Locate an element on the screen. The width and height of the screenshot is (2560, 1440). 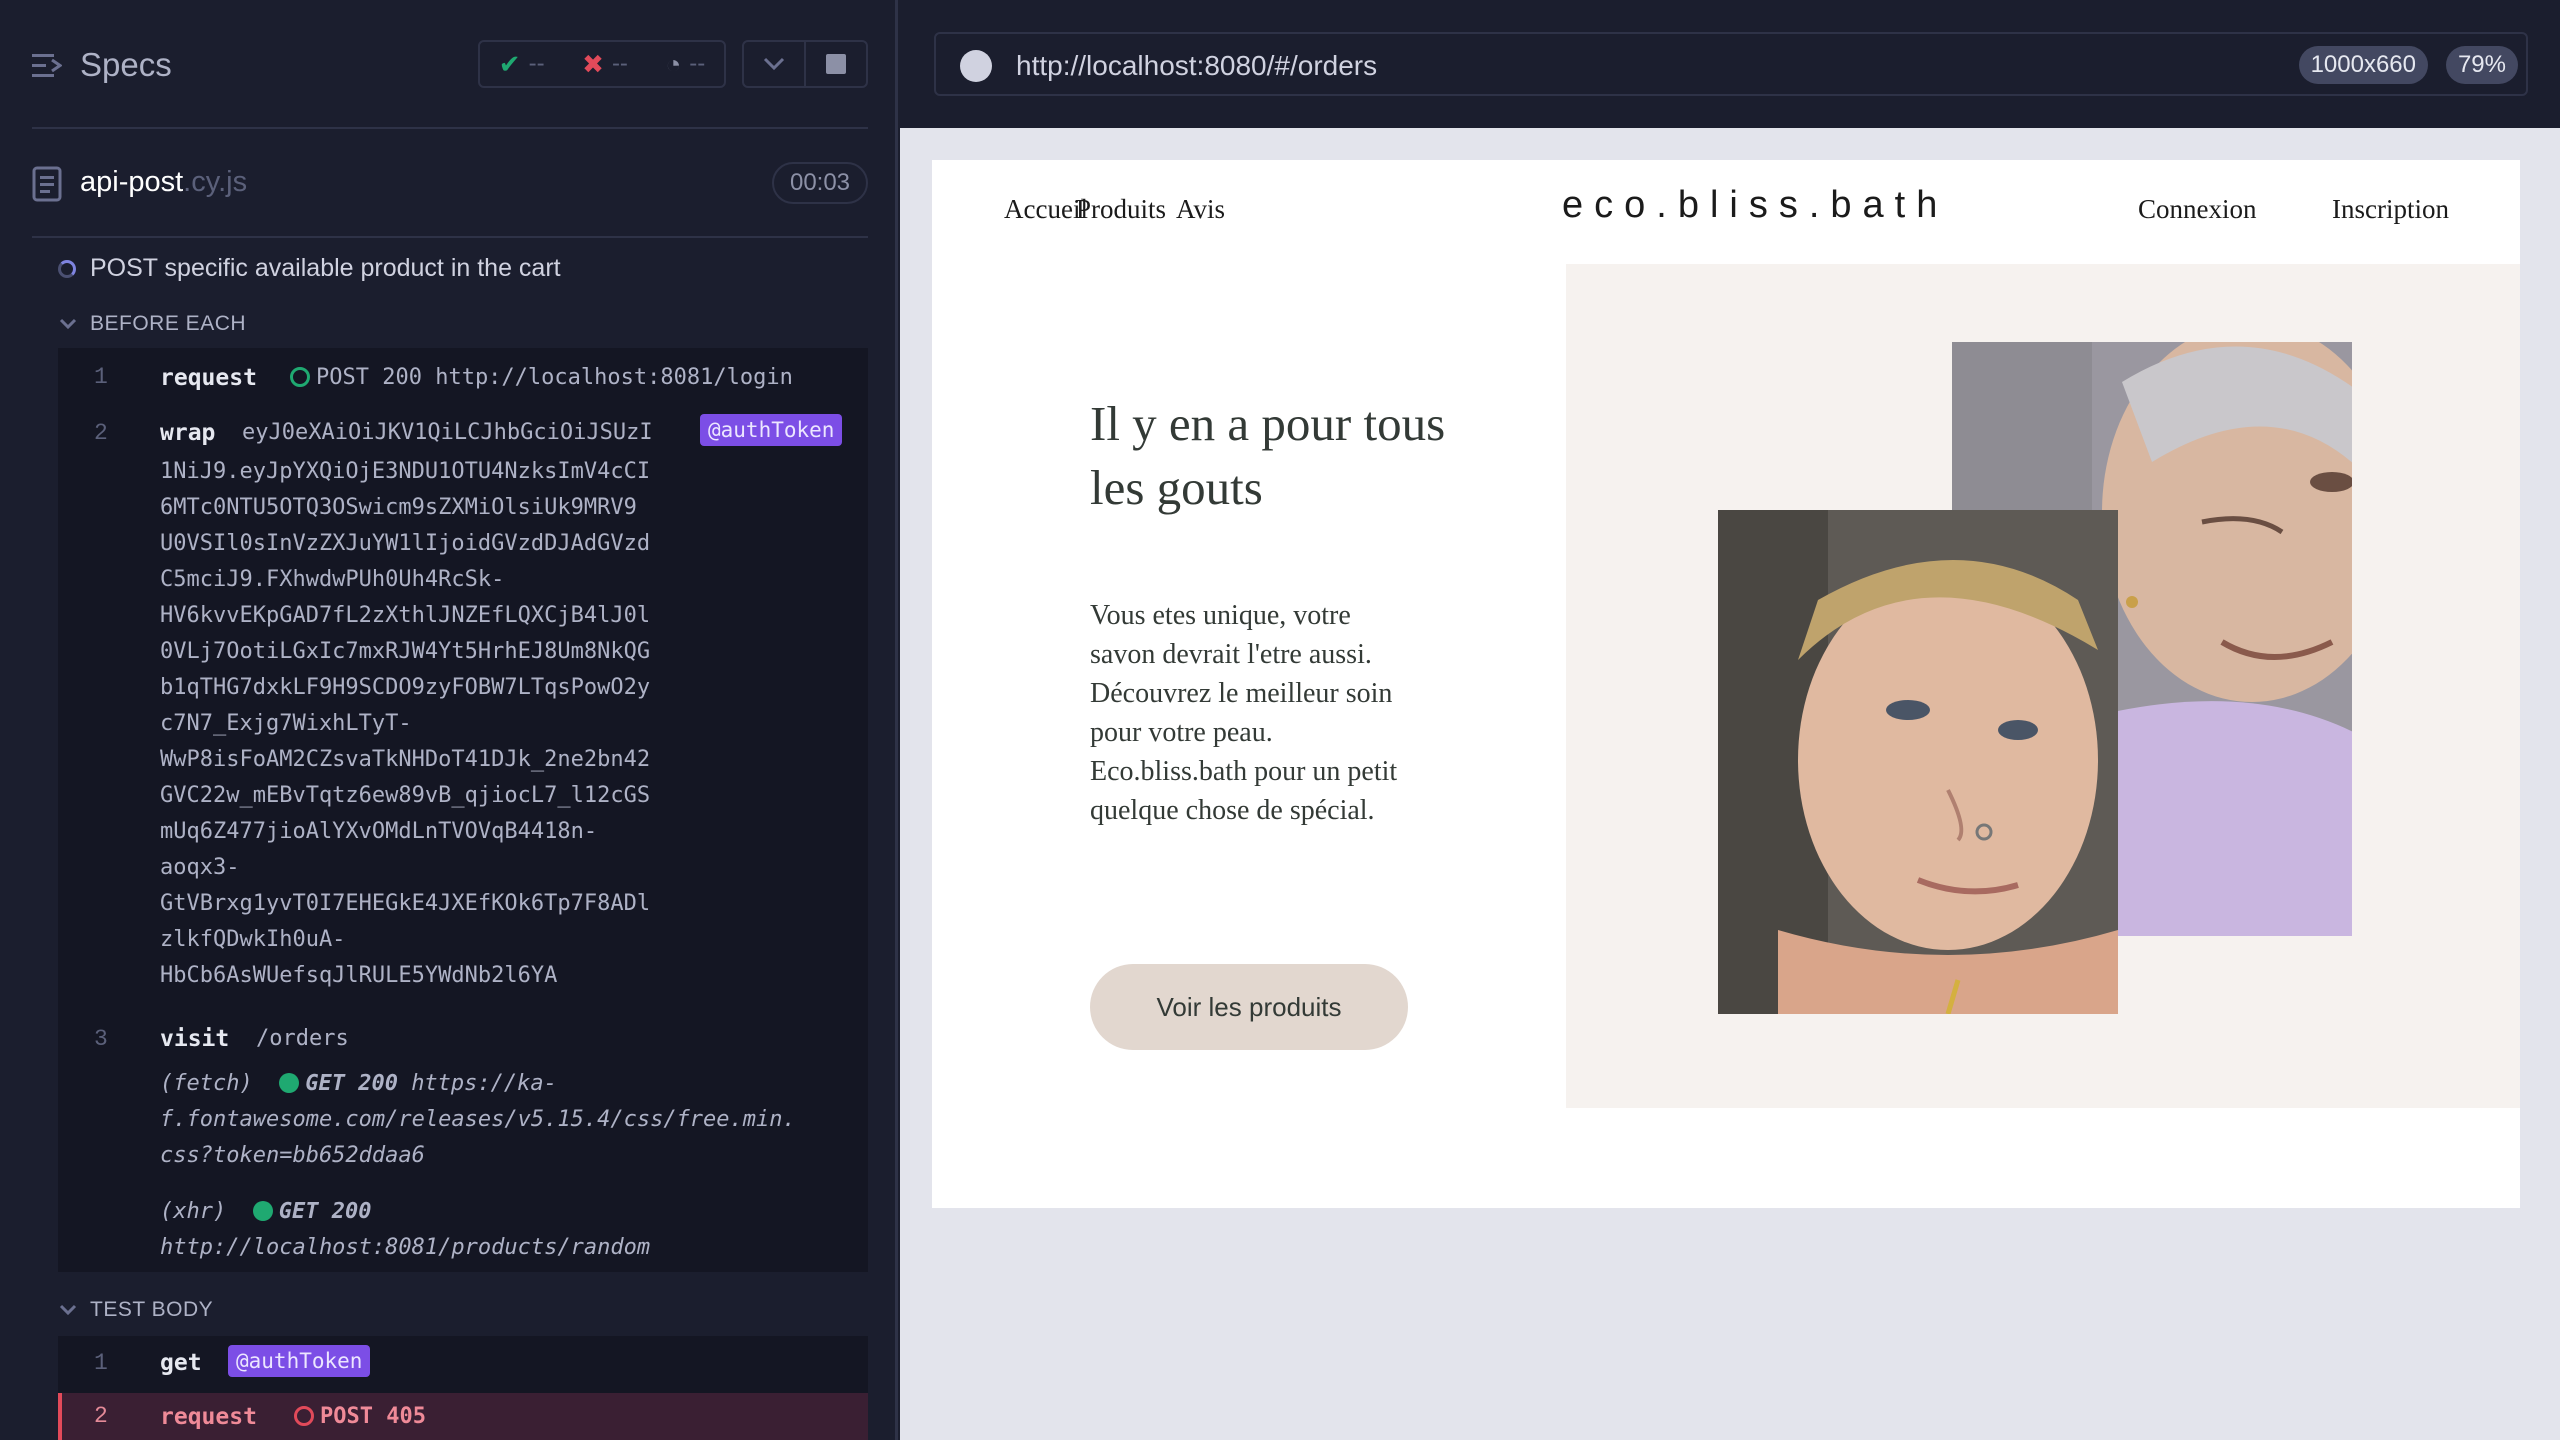
before-each-header: BEFORE EACH is located at coordinates (152, 324).